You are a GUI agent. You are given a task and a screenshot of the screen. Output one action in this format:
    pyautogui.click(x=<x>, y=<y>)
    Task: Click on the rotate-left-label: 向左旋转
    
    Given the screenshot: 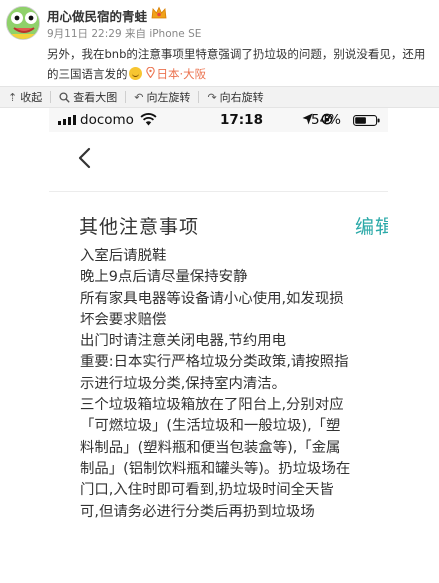 What is the action you would take?
    pyautogui.click(x=168, y=97)
    